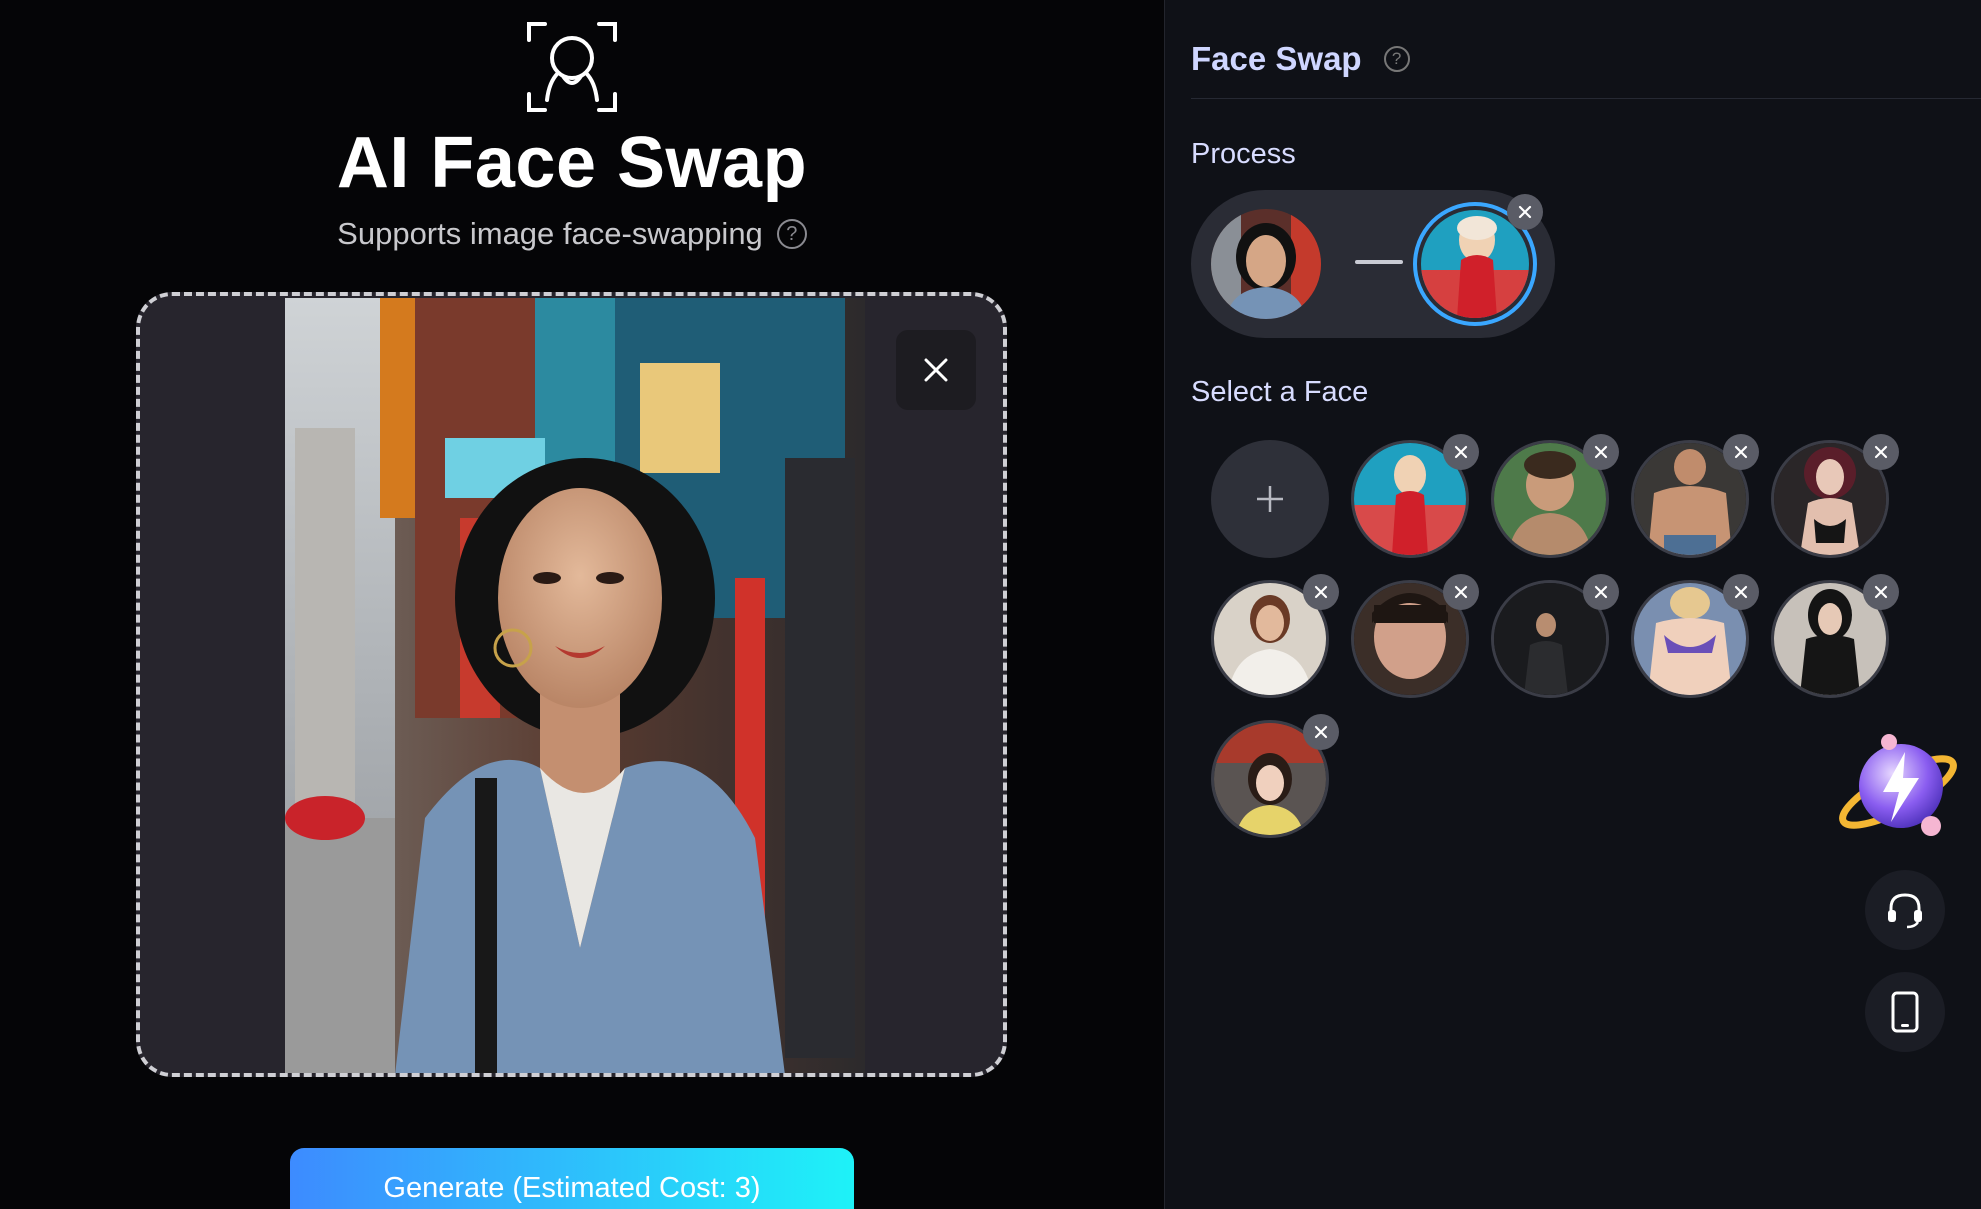  Describe the element at coordinates (1276, 58) in the screenshot. I see `panel-title: Face Swap` at that location.